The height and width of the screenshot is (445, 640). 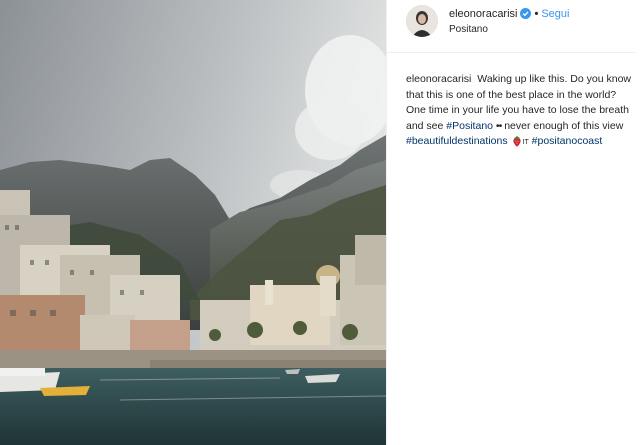 I want to click on avatar, so click(x=422, y=21).